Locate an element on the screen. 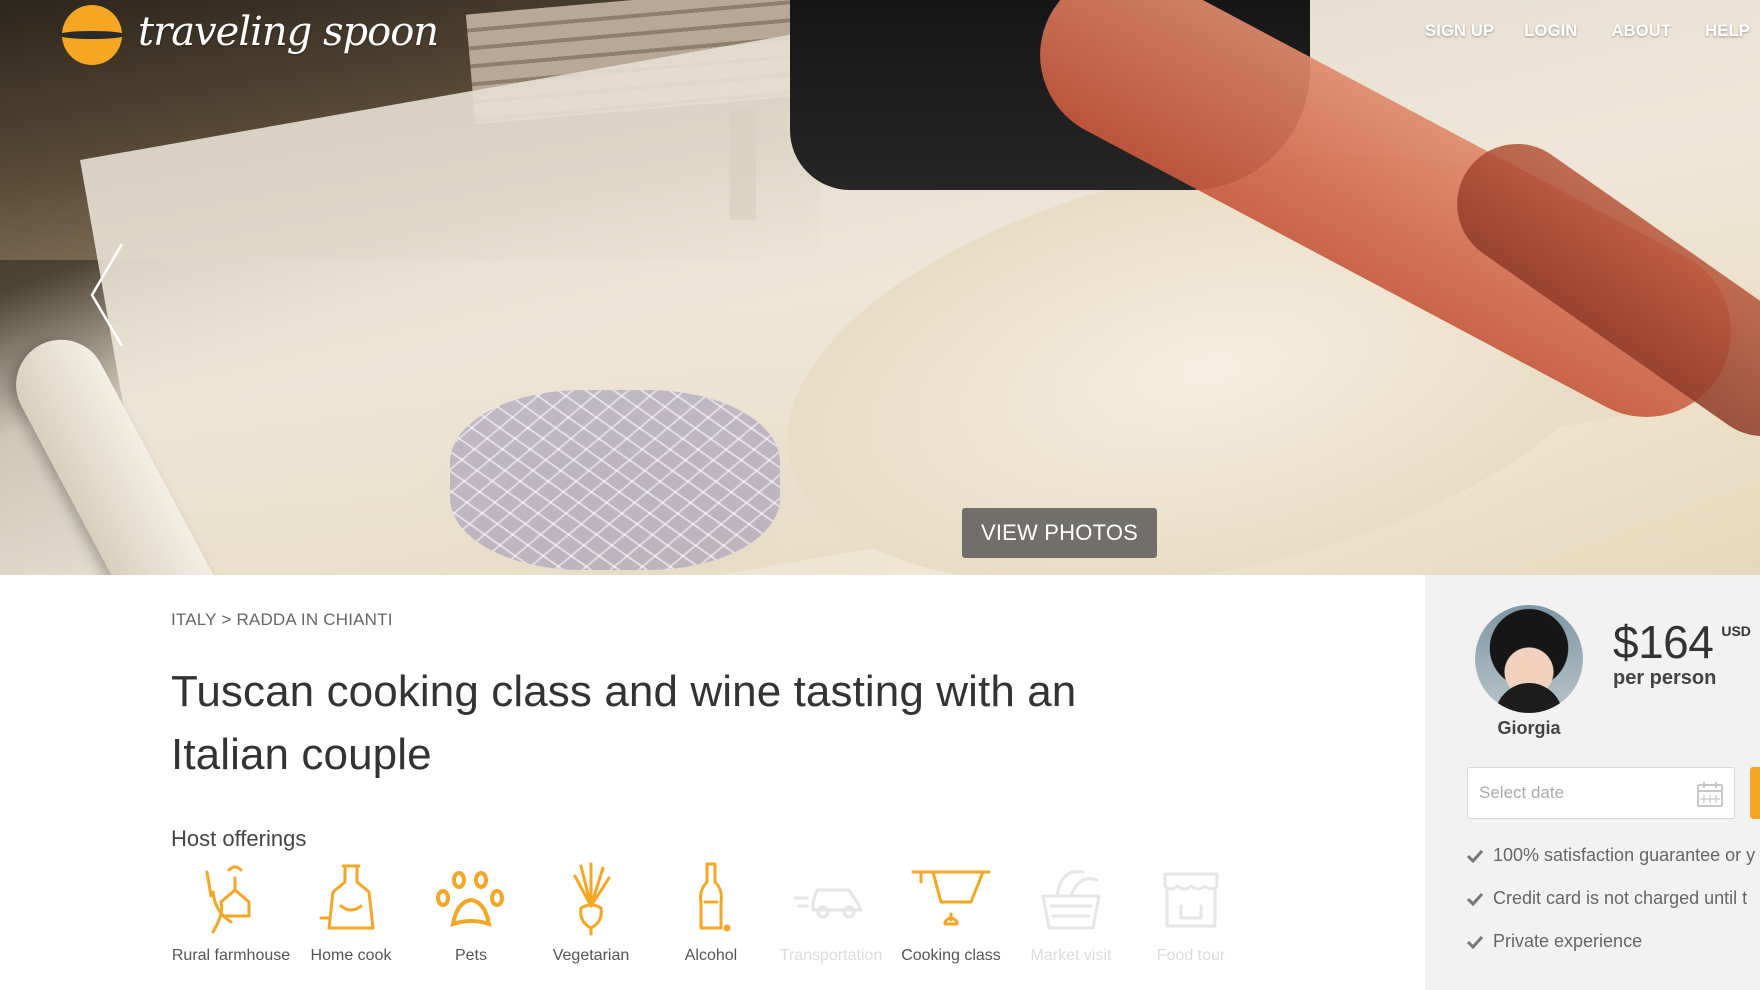  price-amount: $164 is located at coordinates (1663, 642).